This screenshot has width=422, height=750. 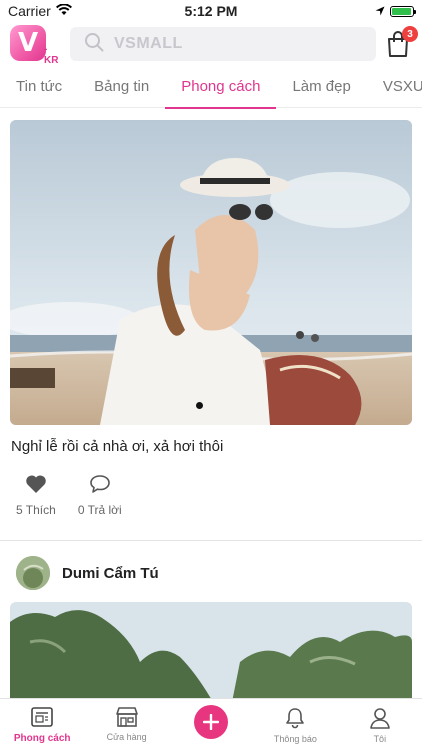 I want to click on nav-cua-hang: Cửa hàng, so click(x=126, y=720).